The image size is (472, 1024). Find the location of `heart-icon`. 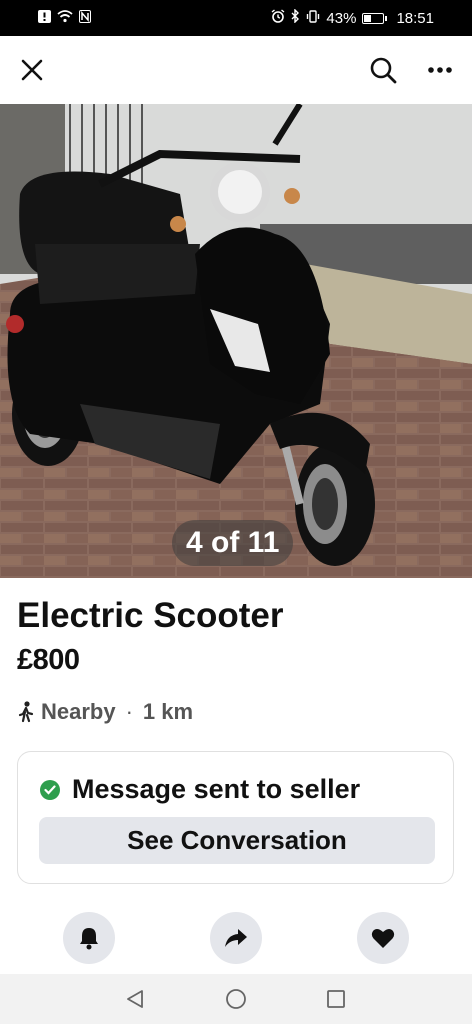

heart-icon is located at coordinates (383, 938).